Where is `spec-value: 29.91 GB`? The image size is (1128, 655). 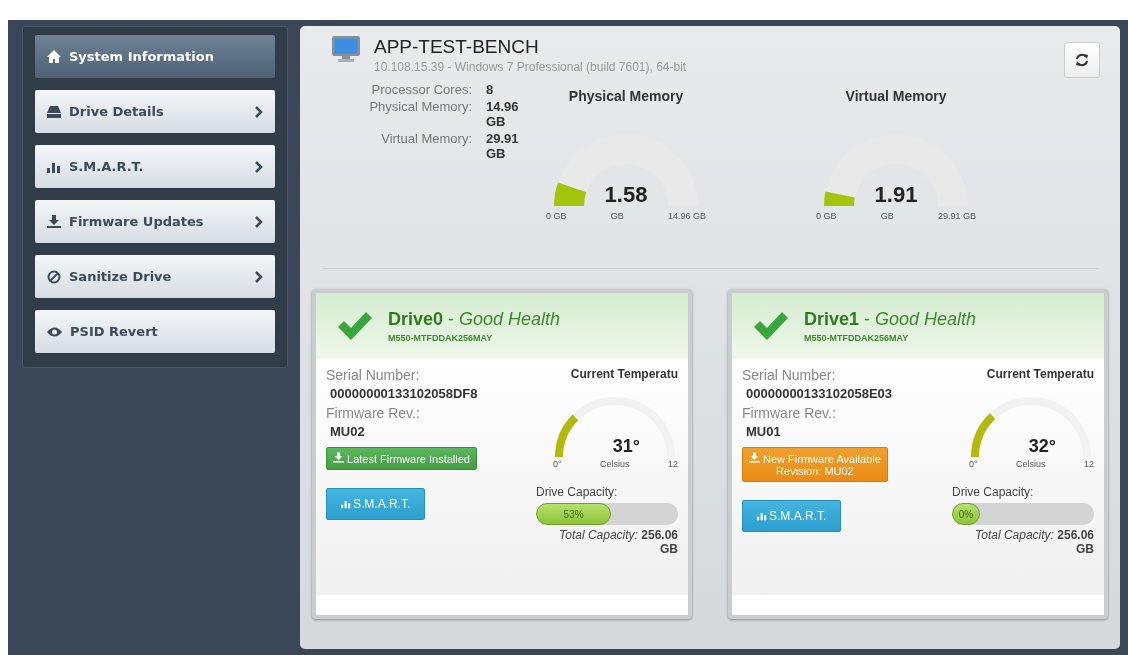
spec-value: 29.91 GB is located at coordinates (503, 146).